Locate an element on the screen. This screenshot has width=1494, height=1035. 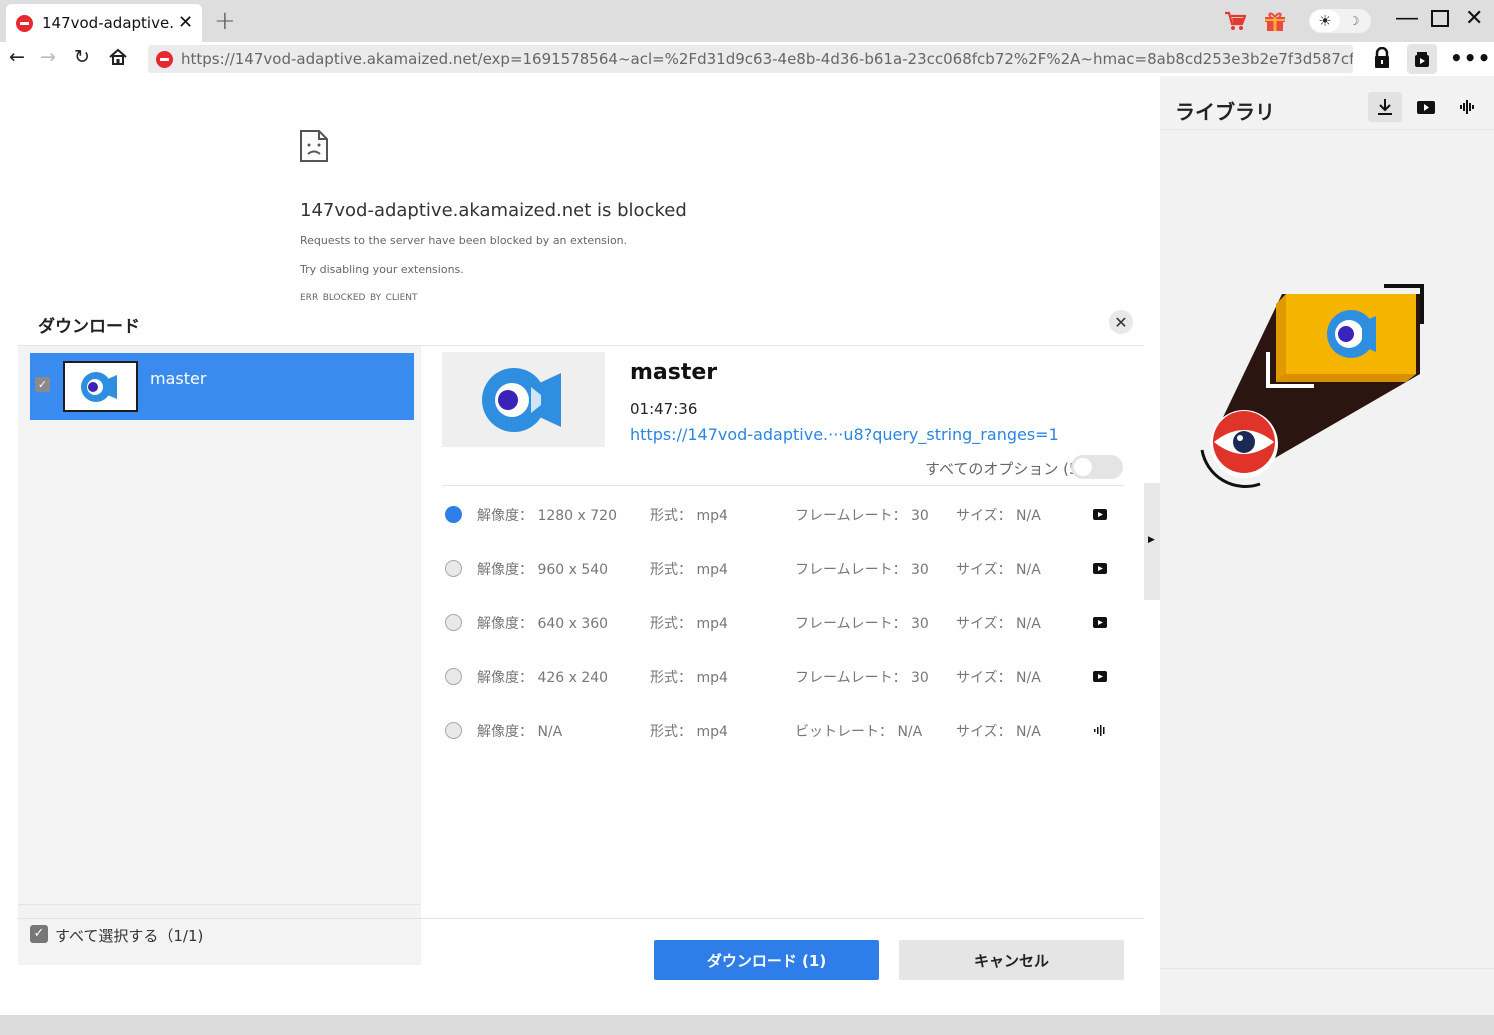
cart-icon is located at coordinates (1235, 23).